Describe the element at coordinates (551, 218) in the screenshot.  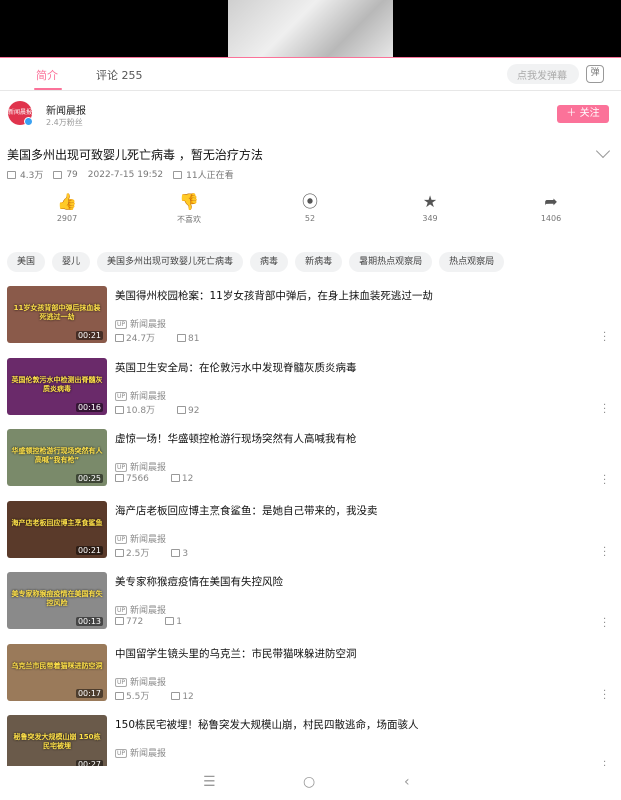
I see `share-count: 1406` at that location.